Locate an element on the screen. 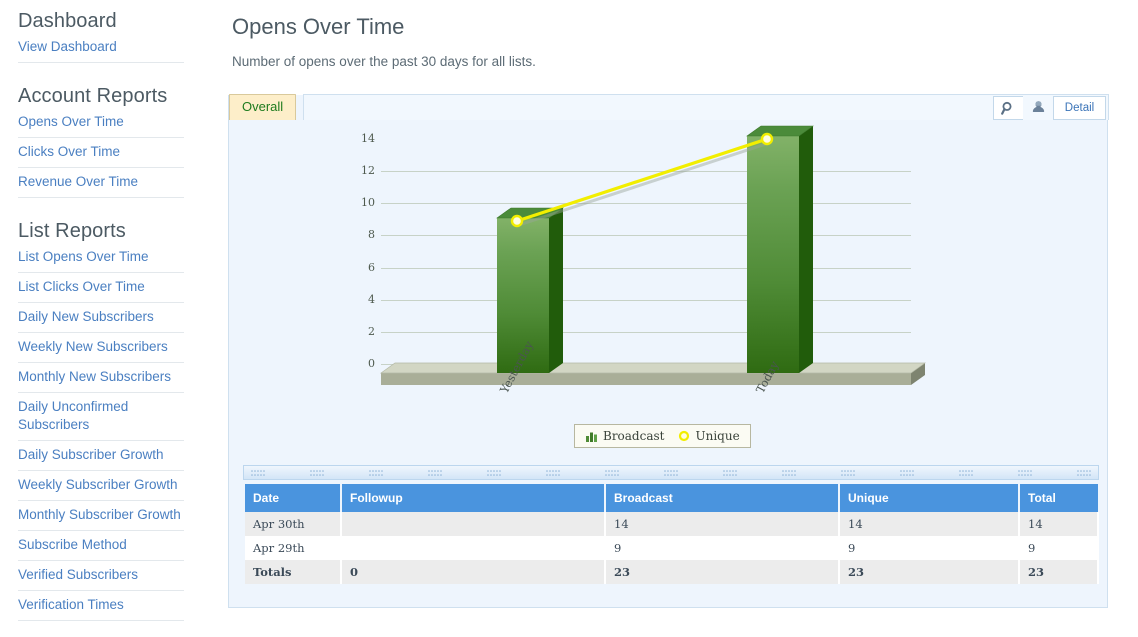 This screenshot has height=637, width=1138. sidebar-link-monthly-subscriber-growth: Monthly Subscriber Growth is located at coordinates (101, 515).